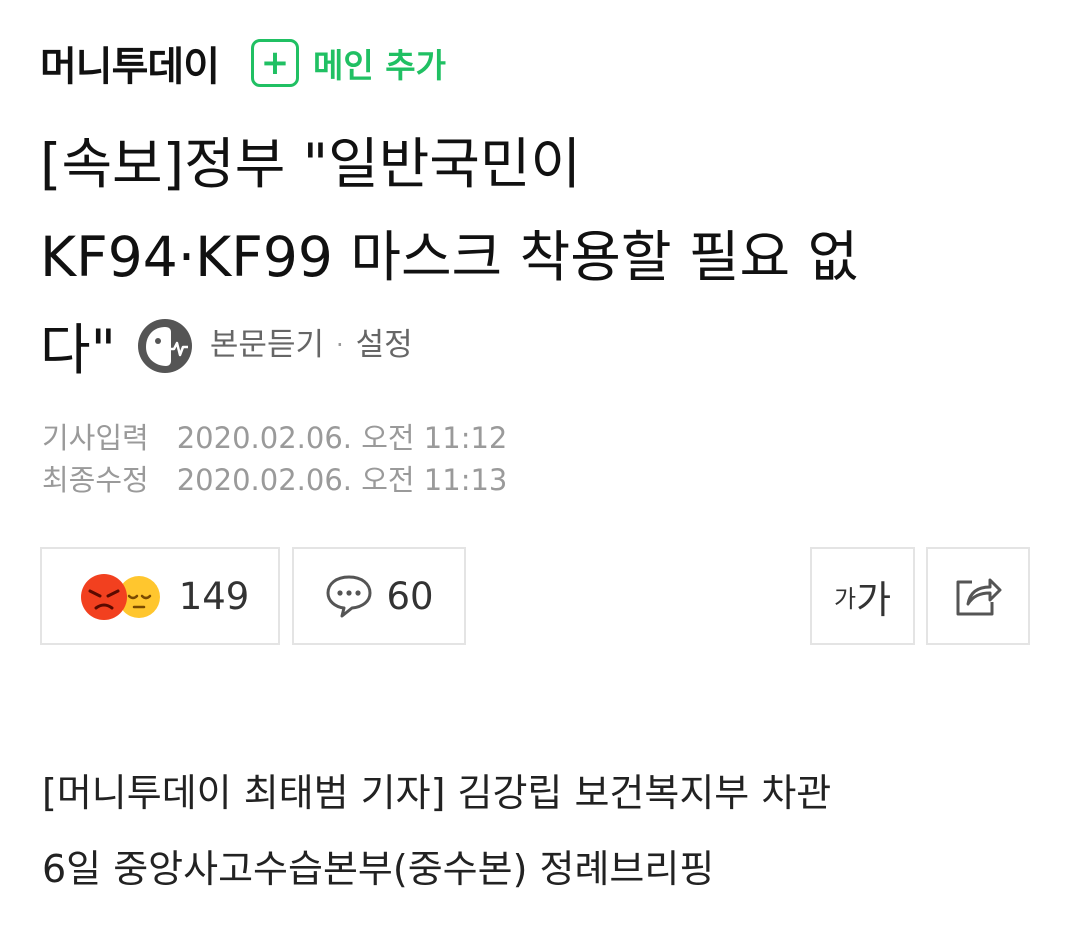  I want to click on reaction-count: 149, so click(214, 596).